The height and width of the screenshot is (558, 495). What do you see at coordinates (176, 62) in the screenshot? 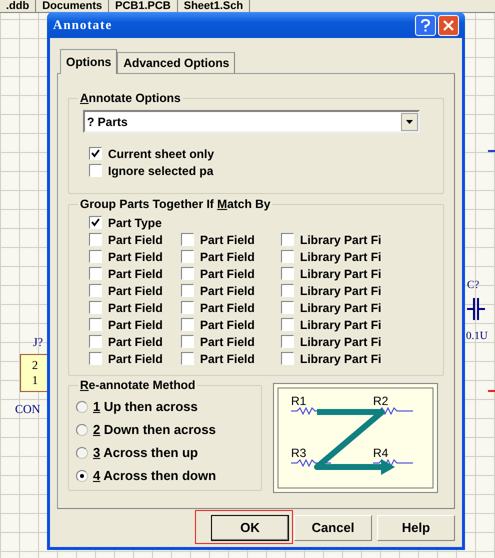
I see `tab: Advanced Options` at bounding box center [176, 62].